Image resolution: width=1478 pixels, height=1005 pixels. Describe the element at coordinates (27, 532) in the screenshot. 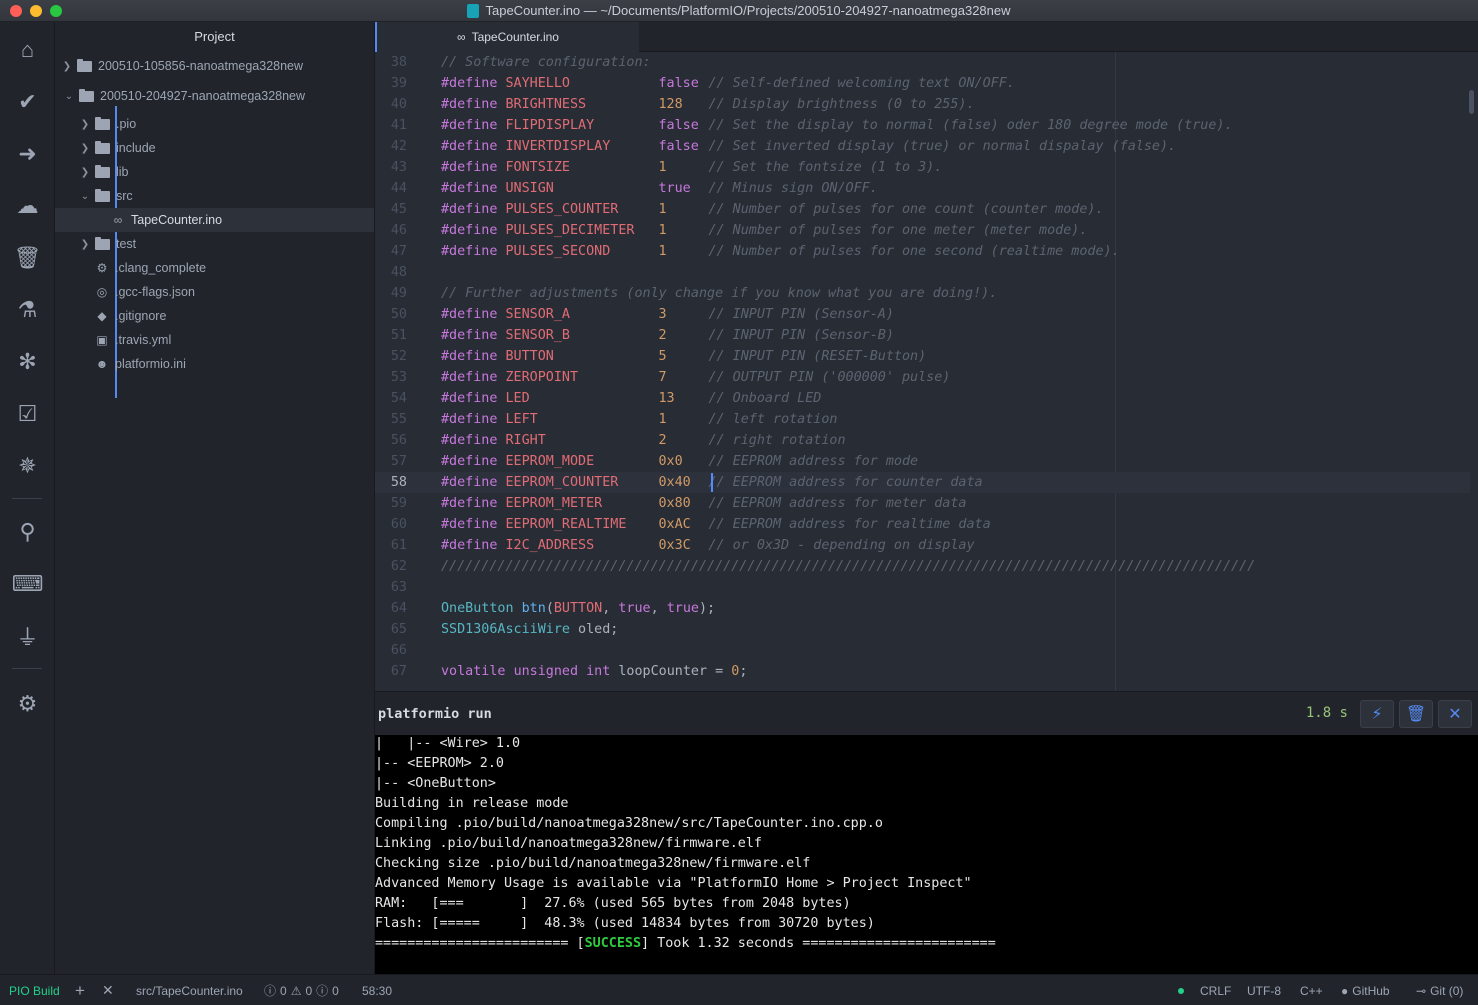

I see `search-icon: ⚲` at that location.